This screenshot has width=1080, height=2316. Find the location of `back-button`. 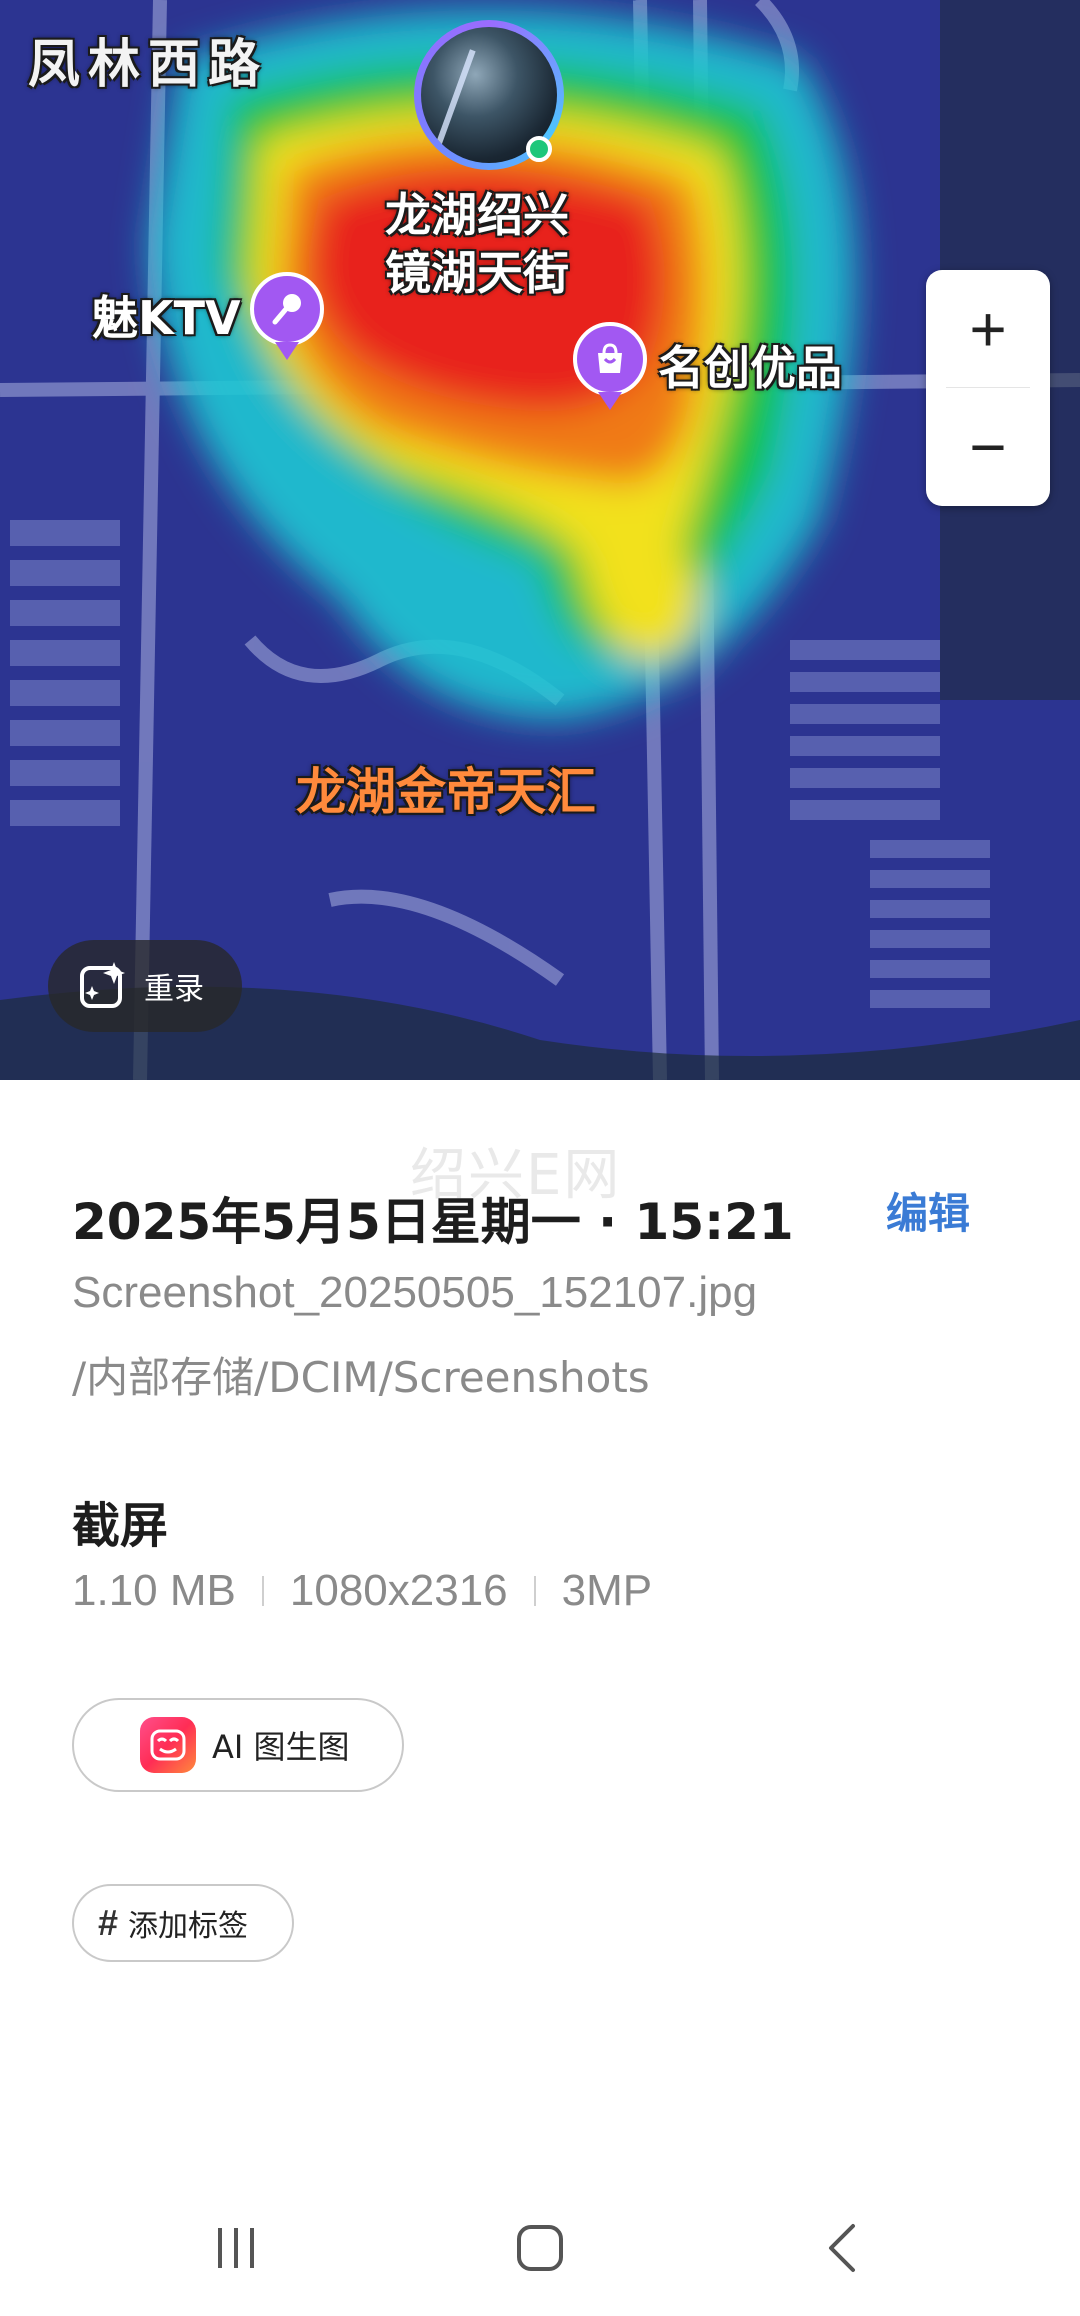

back-button is located at coordinates (843, 2248).